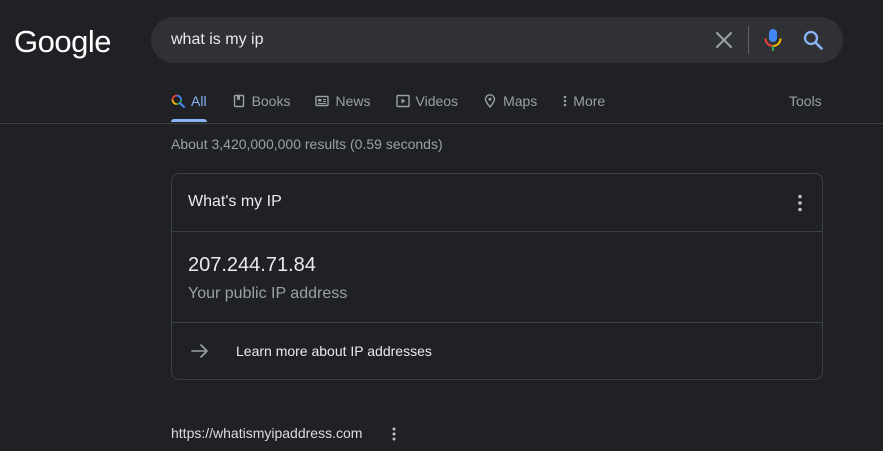 The image size is (883, 451). What do you see at coordinates (239, 101) in the screenshot?
I see `book-icon` at bounding box center [239, 101].